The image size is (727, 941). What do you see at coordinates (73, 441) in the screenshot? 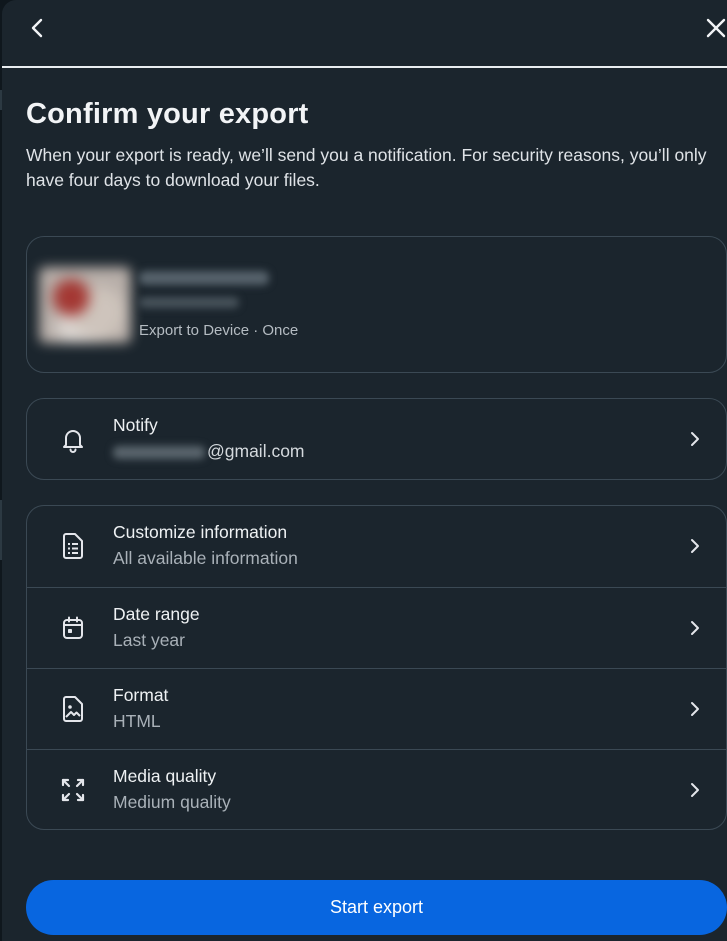
I see `bell-icon` at bounding box center [73, 441].